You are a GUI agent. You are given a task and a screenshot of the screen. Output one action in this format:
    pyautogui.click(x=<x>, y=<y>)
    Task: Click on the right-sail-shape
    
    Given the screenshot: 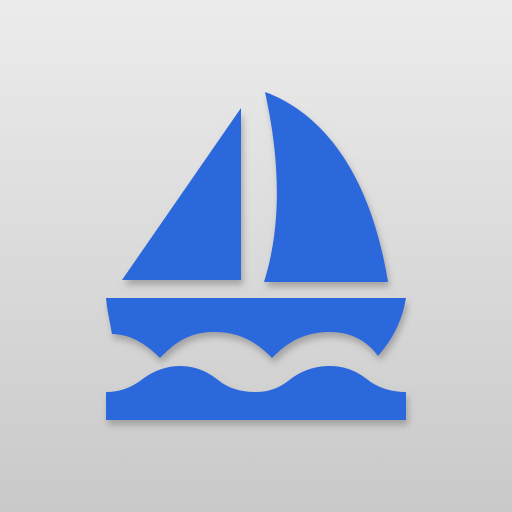 What is the action you would take?
    pyautogui.click(x=326, y=187)
    